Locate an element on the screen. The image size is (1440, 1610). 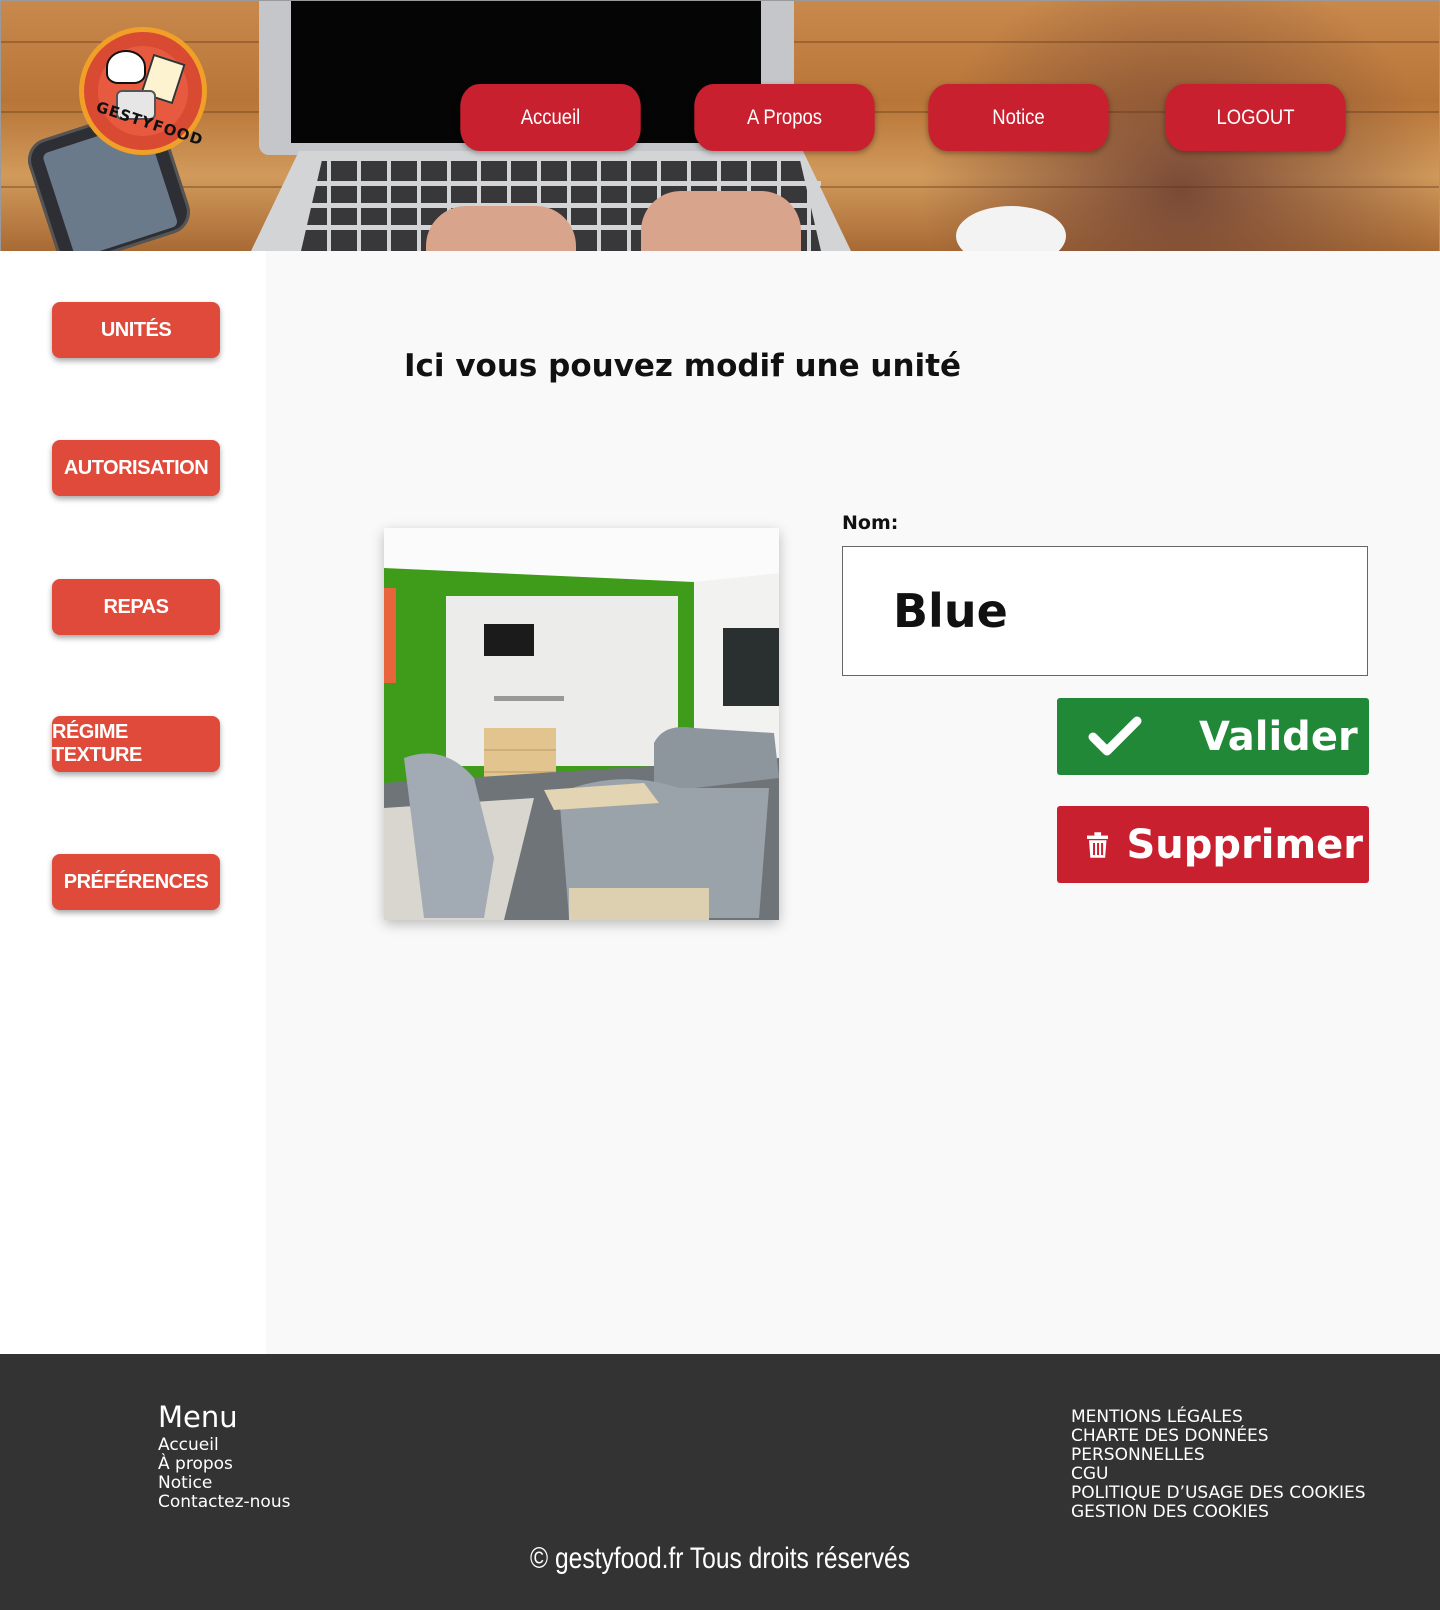
room-illustration is located at coordinates (581, 724).